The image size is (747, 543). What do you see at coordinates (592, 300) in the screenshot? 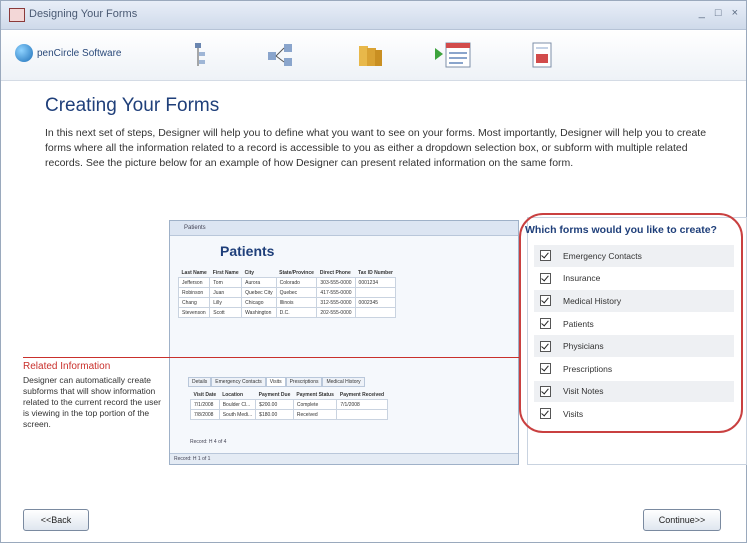
I see `form-option-label: Medical History` at bounding box center [592, 300].